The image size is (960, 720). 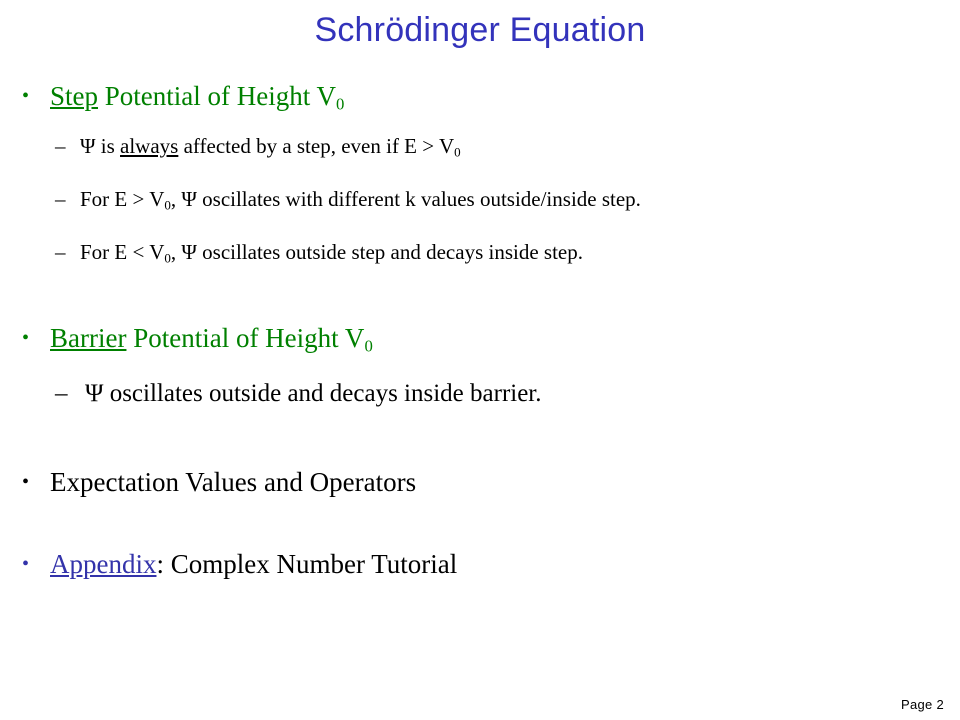 I want to click on bullet-appendix-text: Appendix: Complex Number Tutorial, so click(x=253, y=564).